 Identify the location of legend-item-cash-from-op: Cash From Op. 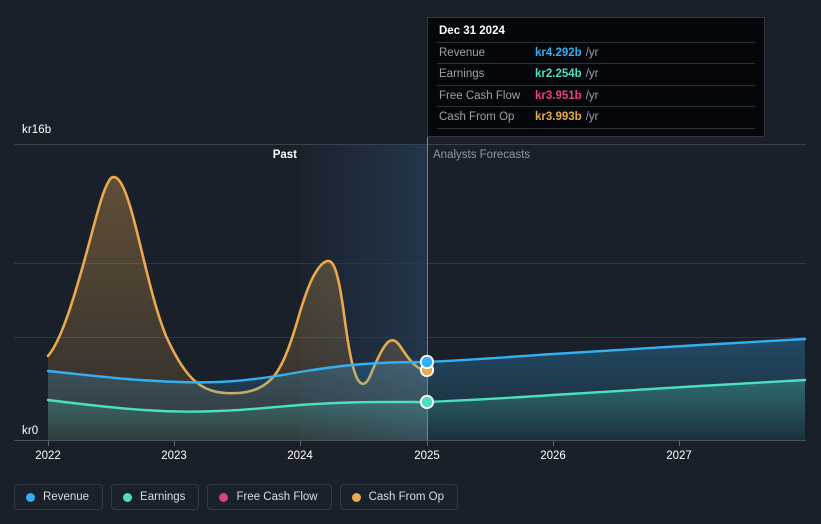
(399, 497).